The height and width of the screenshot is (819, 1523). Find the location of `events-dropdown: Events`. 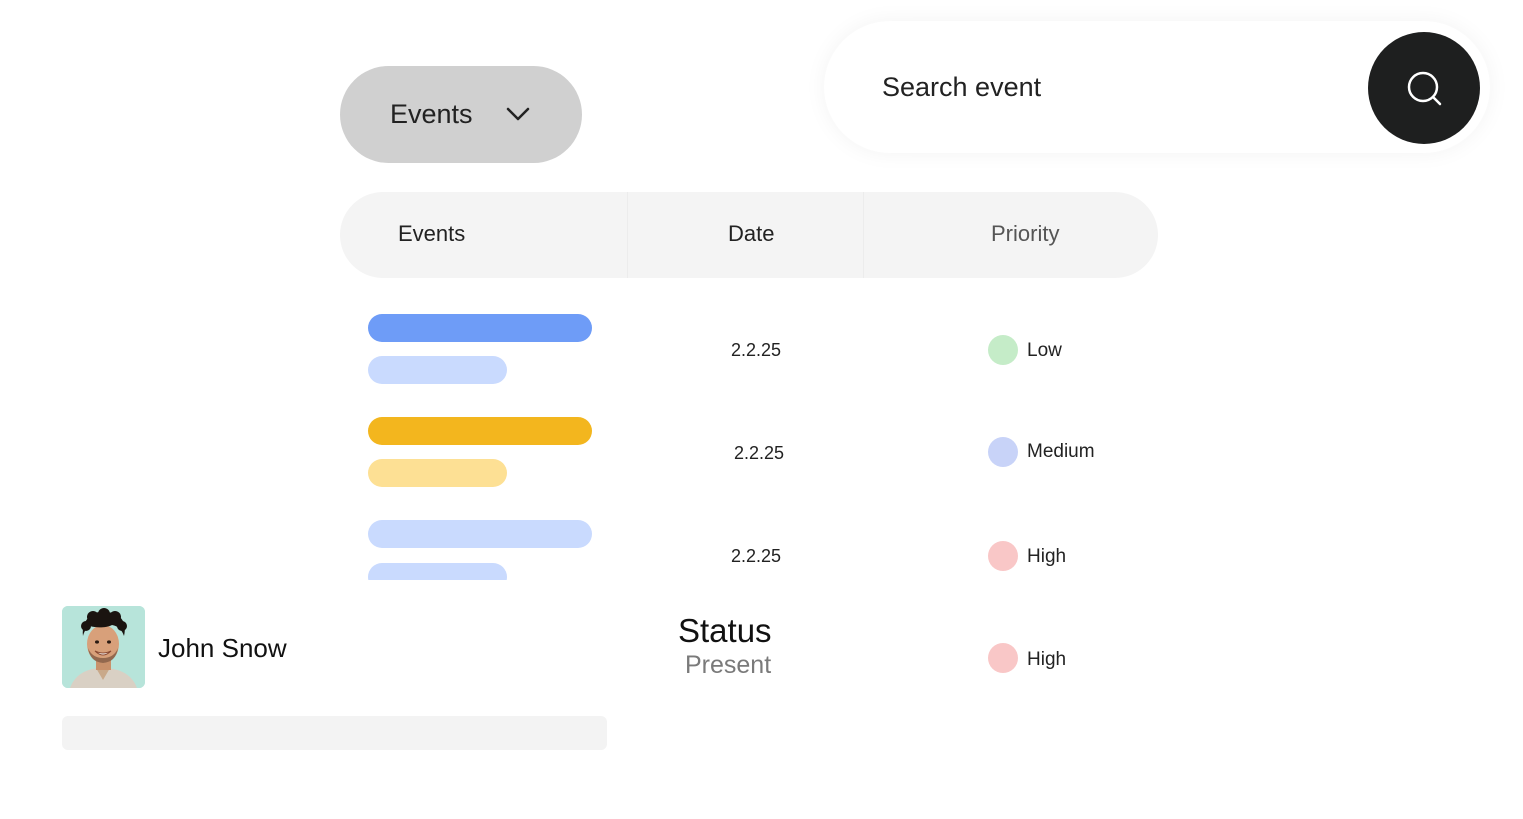

events-dropdown: Events is located at coordinates (461, 114).